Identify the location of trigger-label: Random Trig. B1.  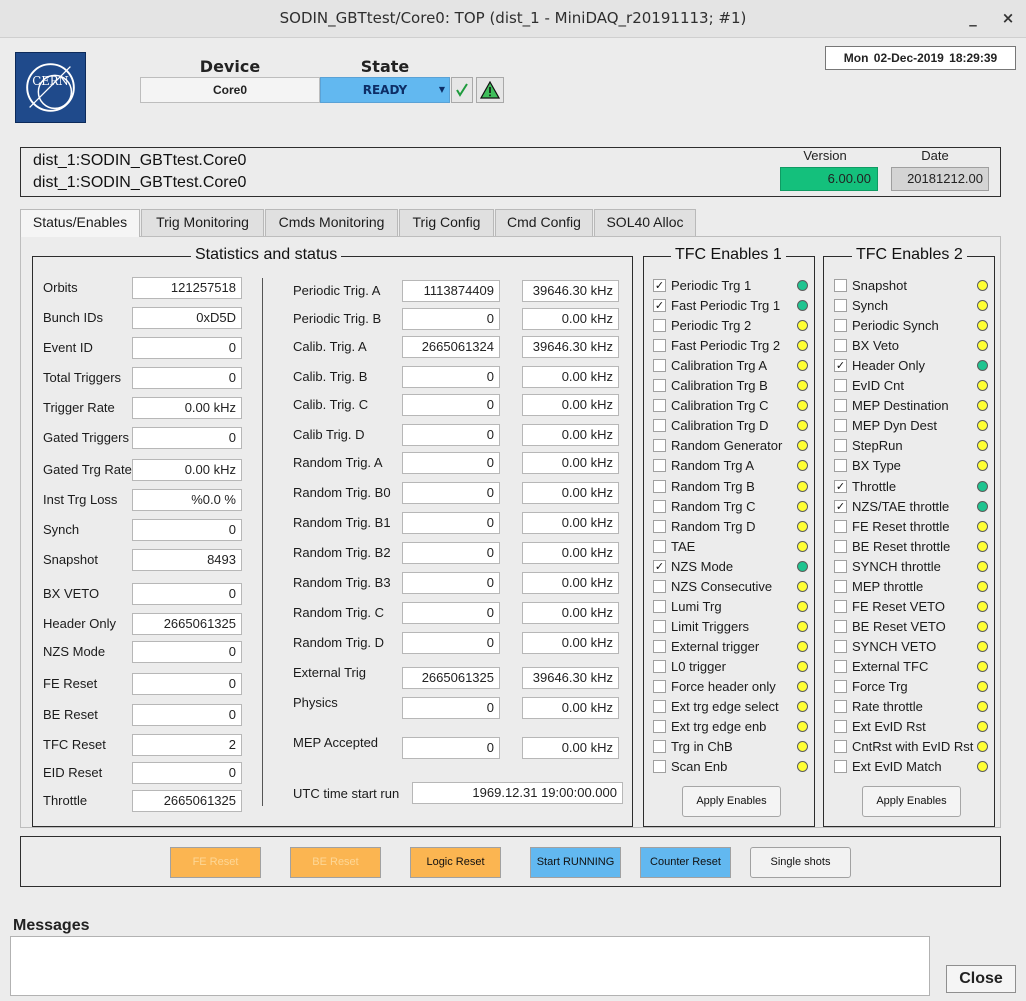
(342, 522).